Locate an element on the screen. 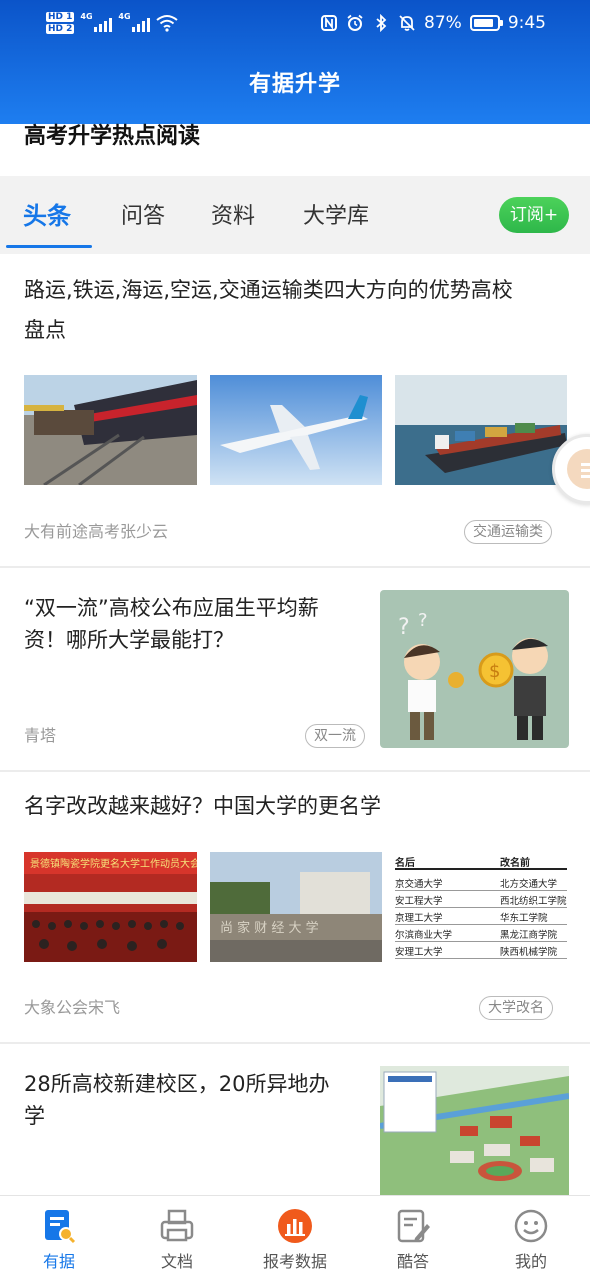 The image size is (590, 1278). article-tag: 大学改名 is located at coordinates (516, 1008).